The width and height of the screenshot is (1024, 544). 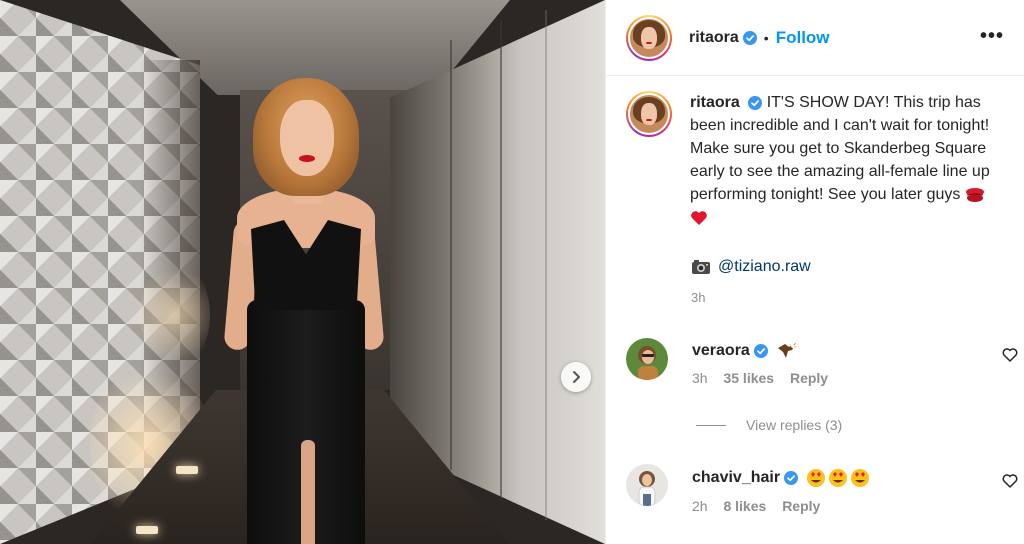 I want to click on post-timestamp: 3h, so click(x=698, y=297).